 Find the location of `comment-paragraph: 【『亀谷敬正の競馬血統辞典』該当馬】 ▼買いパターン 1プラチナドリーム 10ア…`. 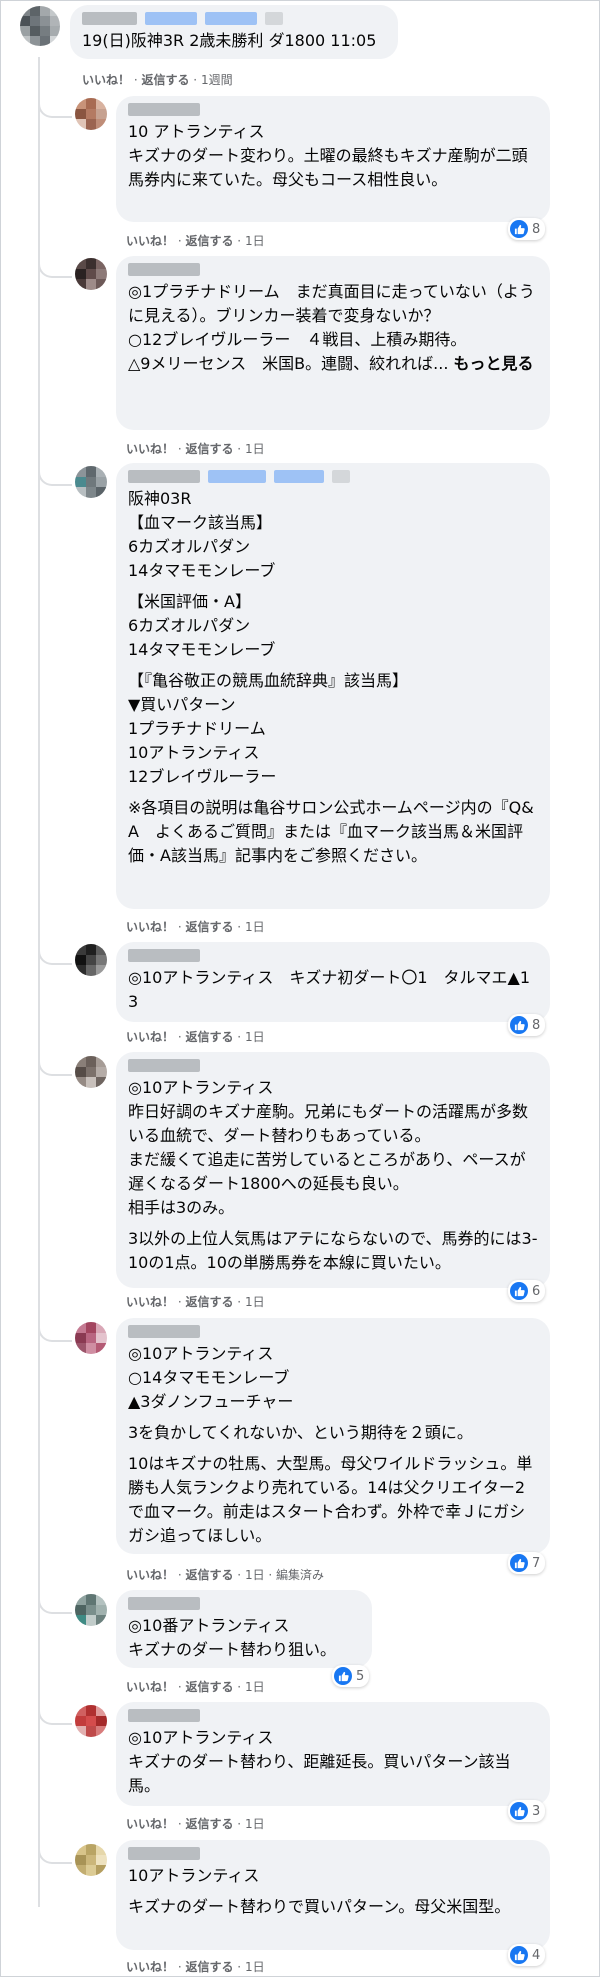

comment-paragraph: 【『亀谷敬正の競馬血統辞典』該当馬】 ▼買いパターン 1プラチナドリーム 10ア… is located at coordinates (268, 728).